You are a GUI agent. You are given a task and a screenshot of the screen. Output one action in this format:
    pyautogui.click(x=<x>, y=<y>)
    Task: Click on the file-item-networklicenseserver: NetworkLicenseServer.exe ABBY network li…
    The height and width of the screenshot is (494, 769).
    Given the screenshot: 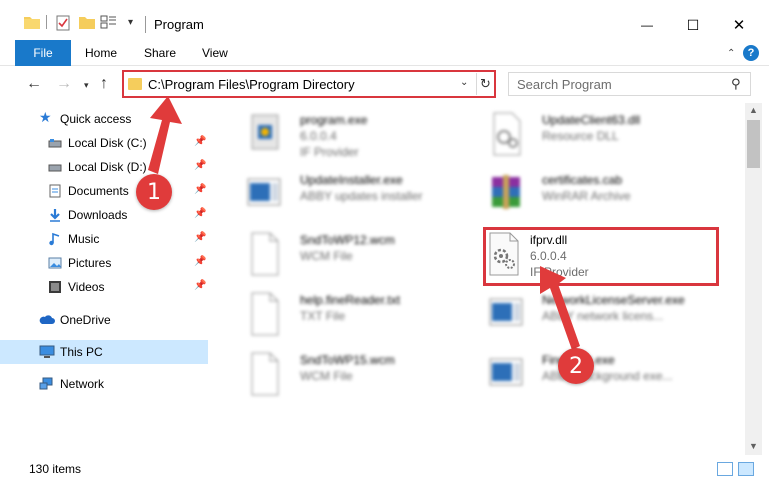 What is the action you would take?
    pyautogui.click(x=586, y=314)
    